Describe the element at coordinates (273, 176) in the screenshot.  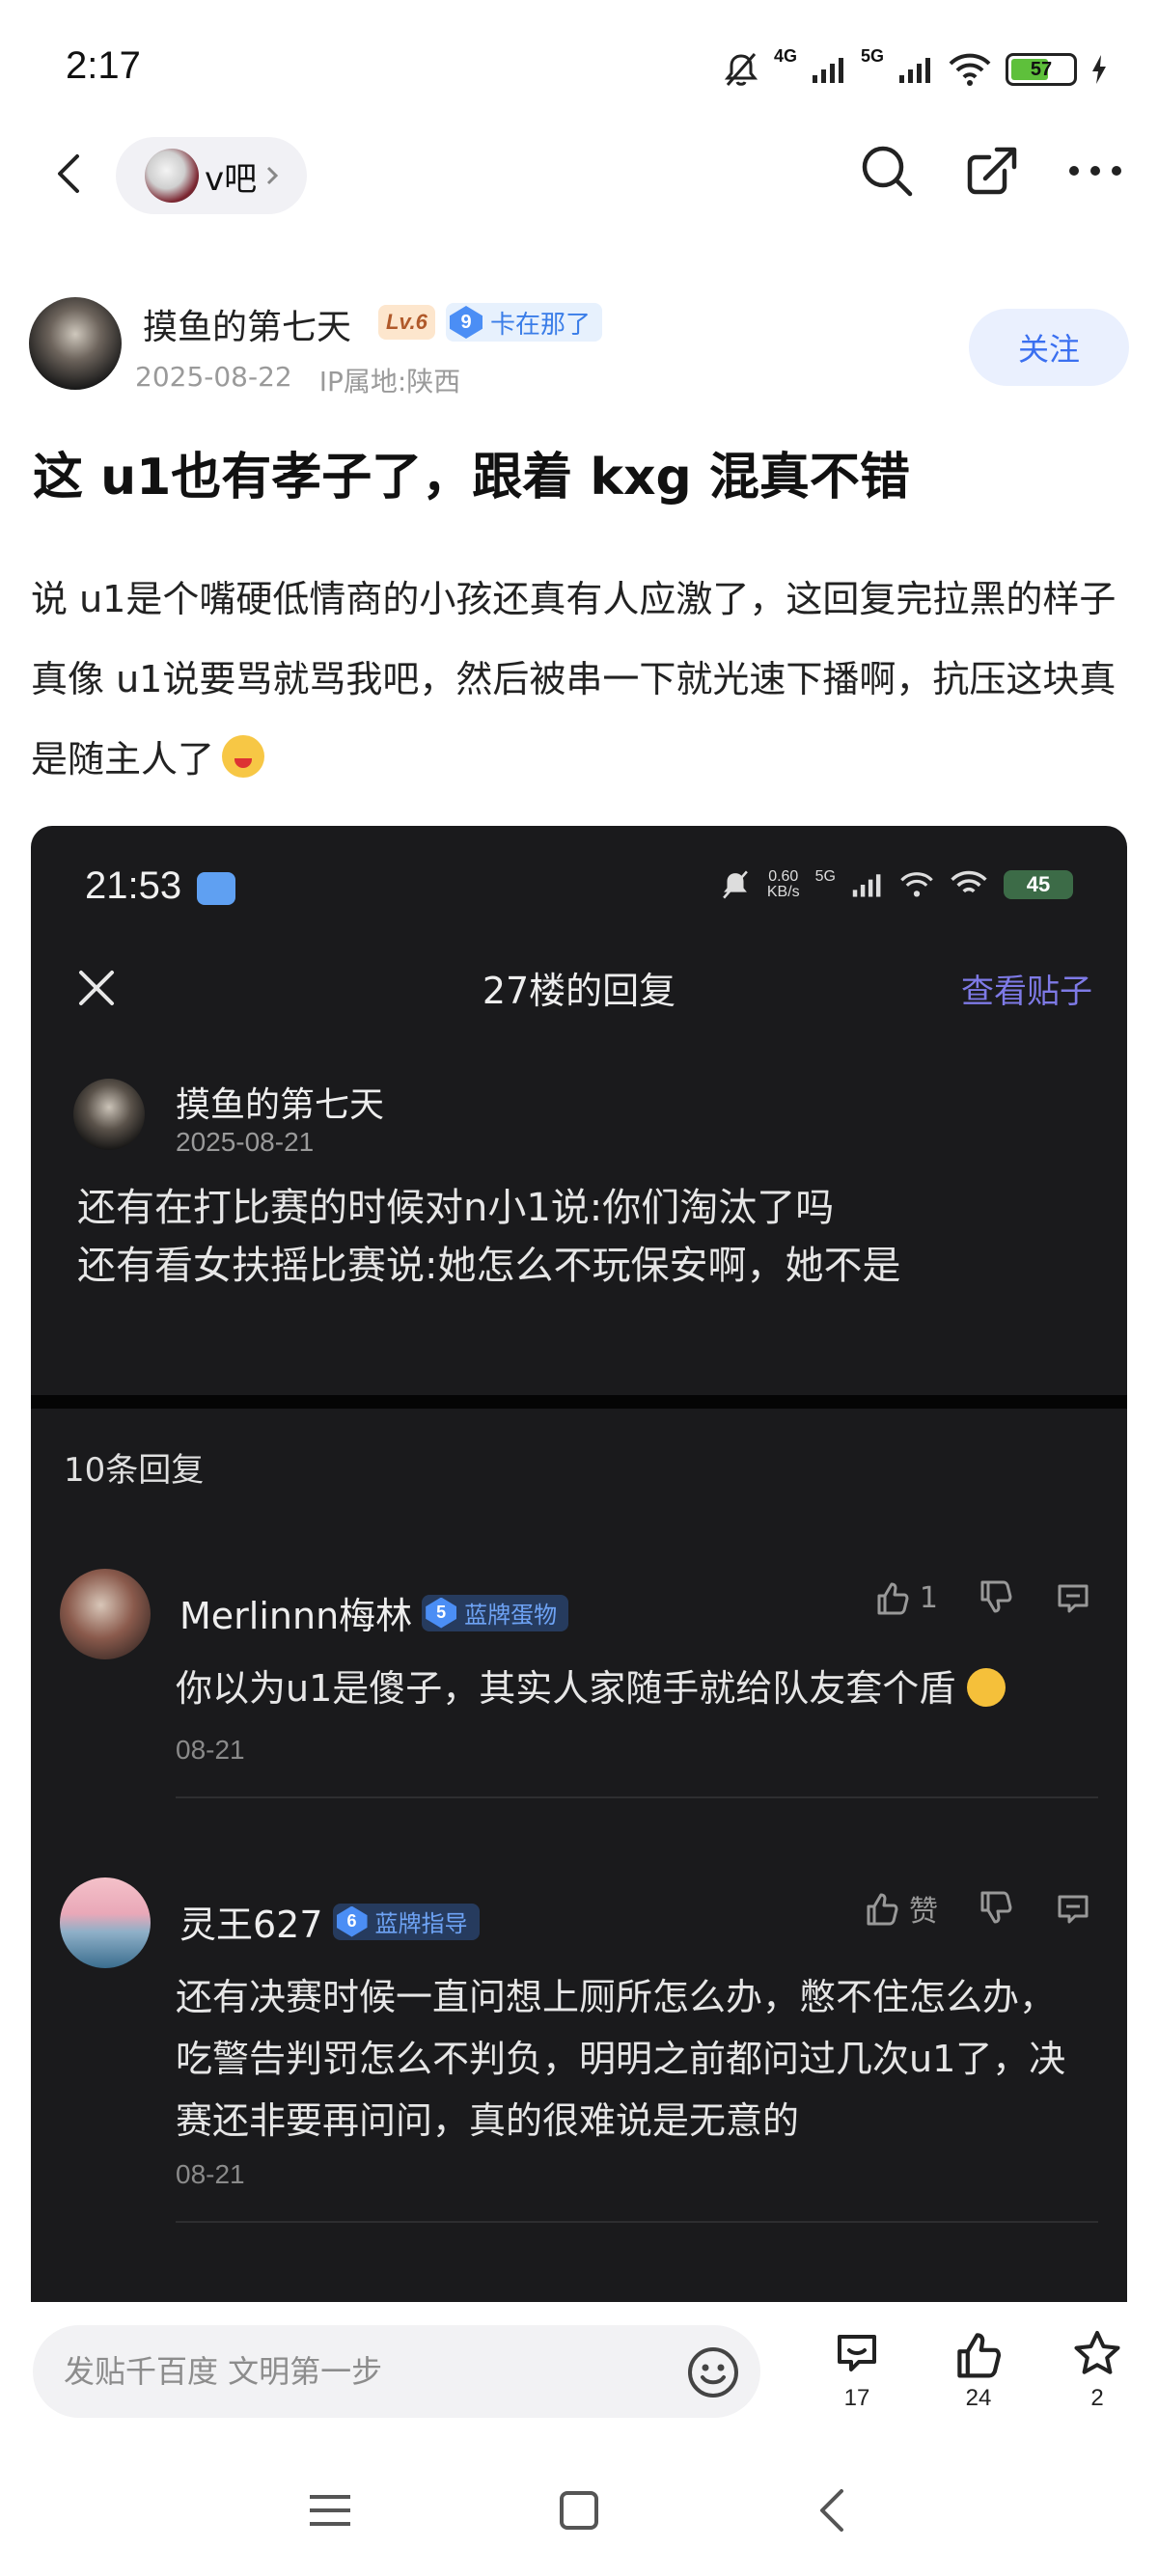
I see `chevron-right-icon` at that location.